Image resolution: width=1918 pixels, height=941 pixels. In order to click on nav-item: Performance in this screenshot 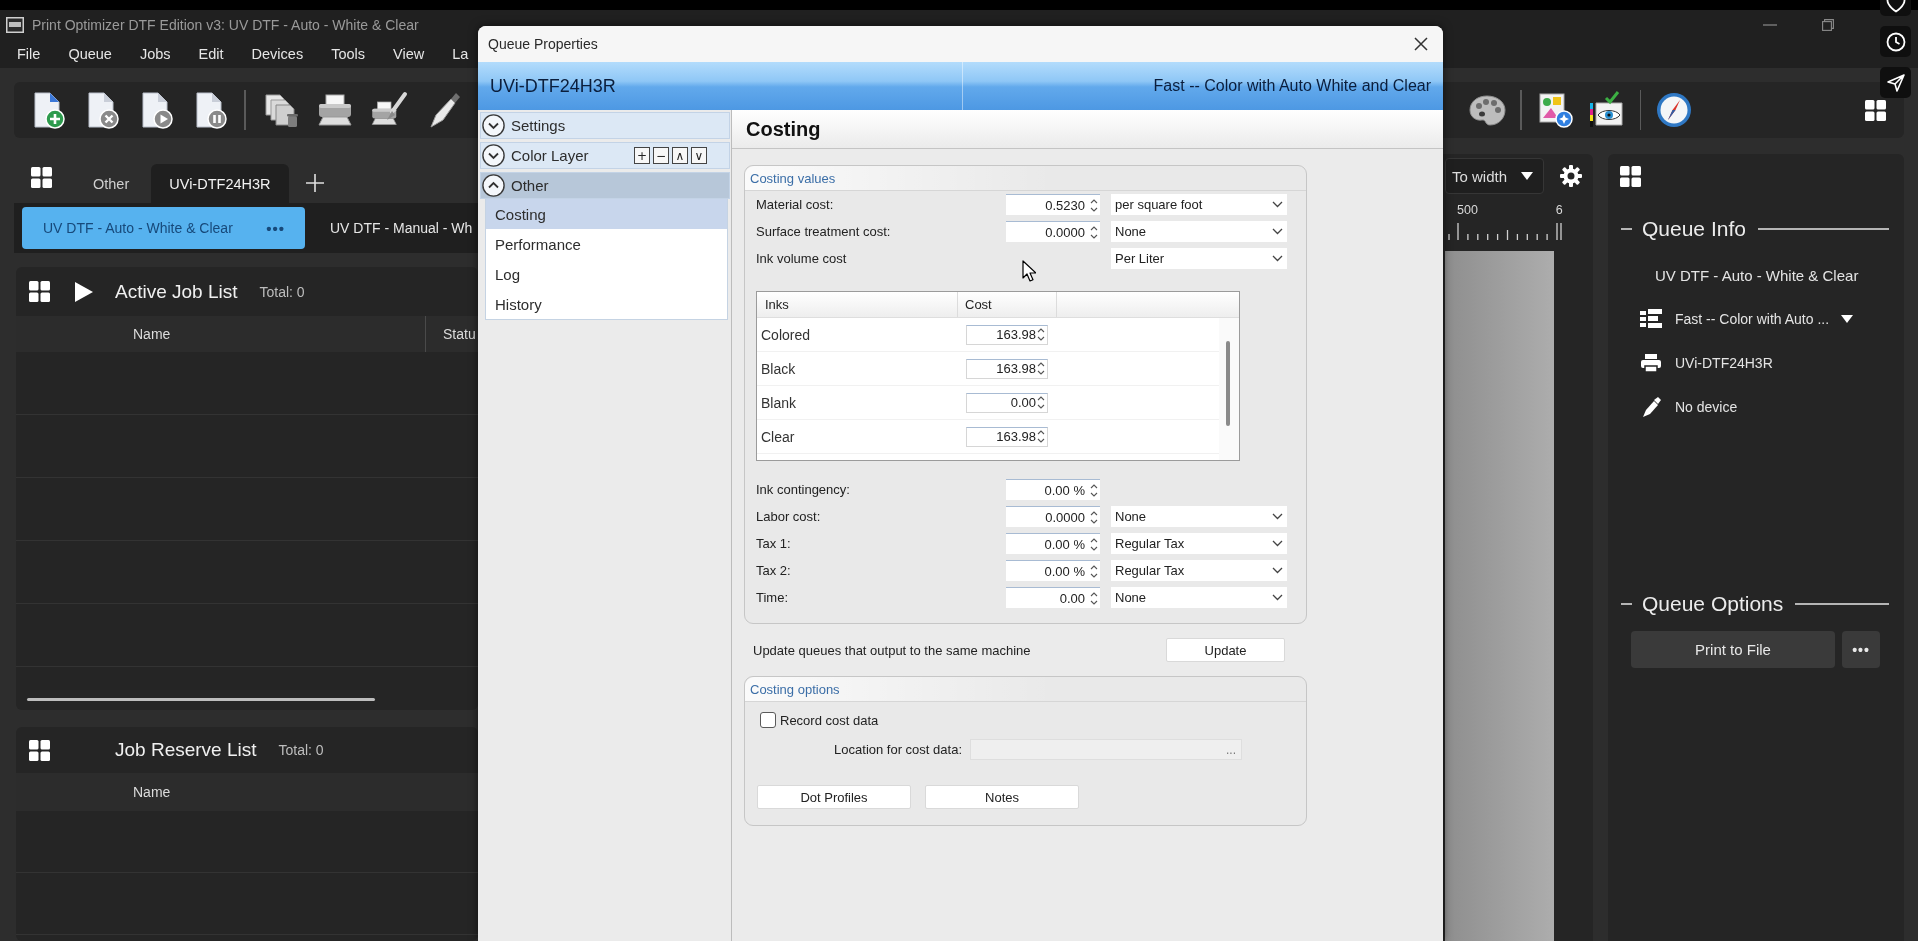, I will do `click(606, 244)`.